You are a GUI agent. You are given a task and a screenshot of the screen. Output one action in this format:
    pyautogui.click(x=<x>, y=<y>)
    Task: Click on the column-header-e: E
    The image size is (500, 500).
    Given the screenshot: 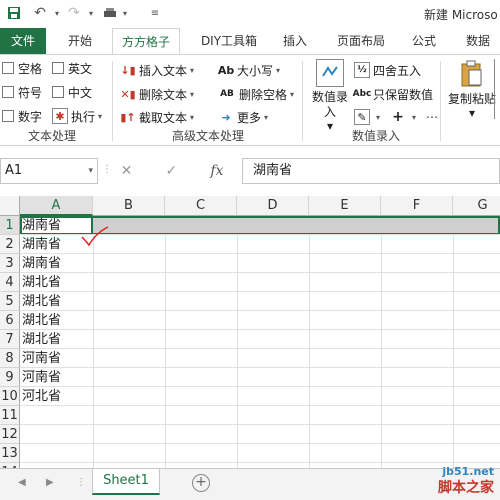 What is the action you would take?
    pyautogui.click(x=345, y=206)
    